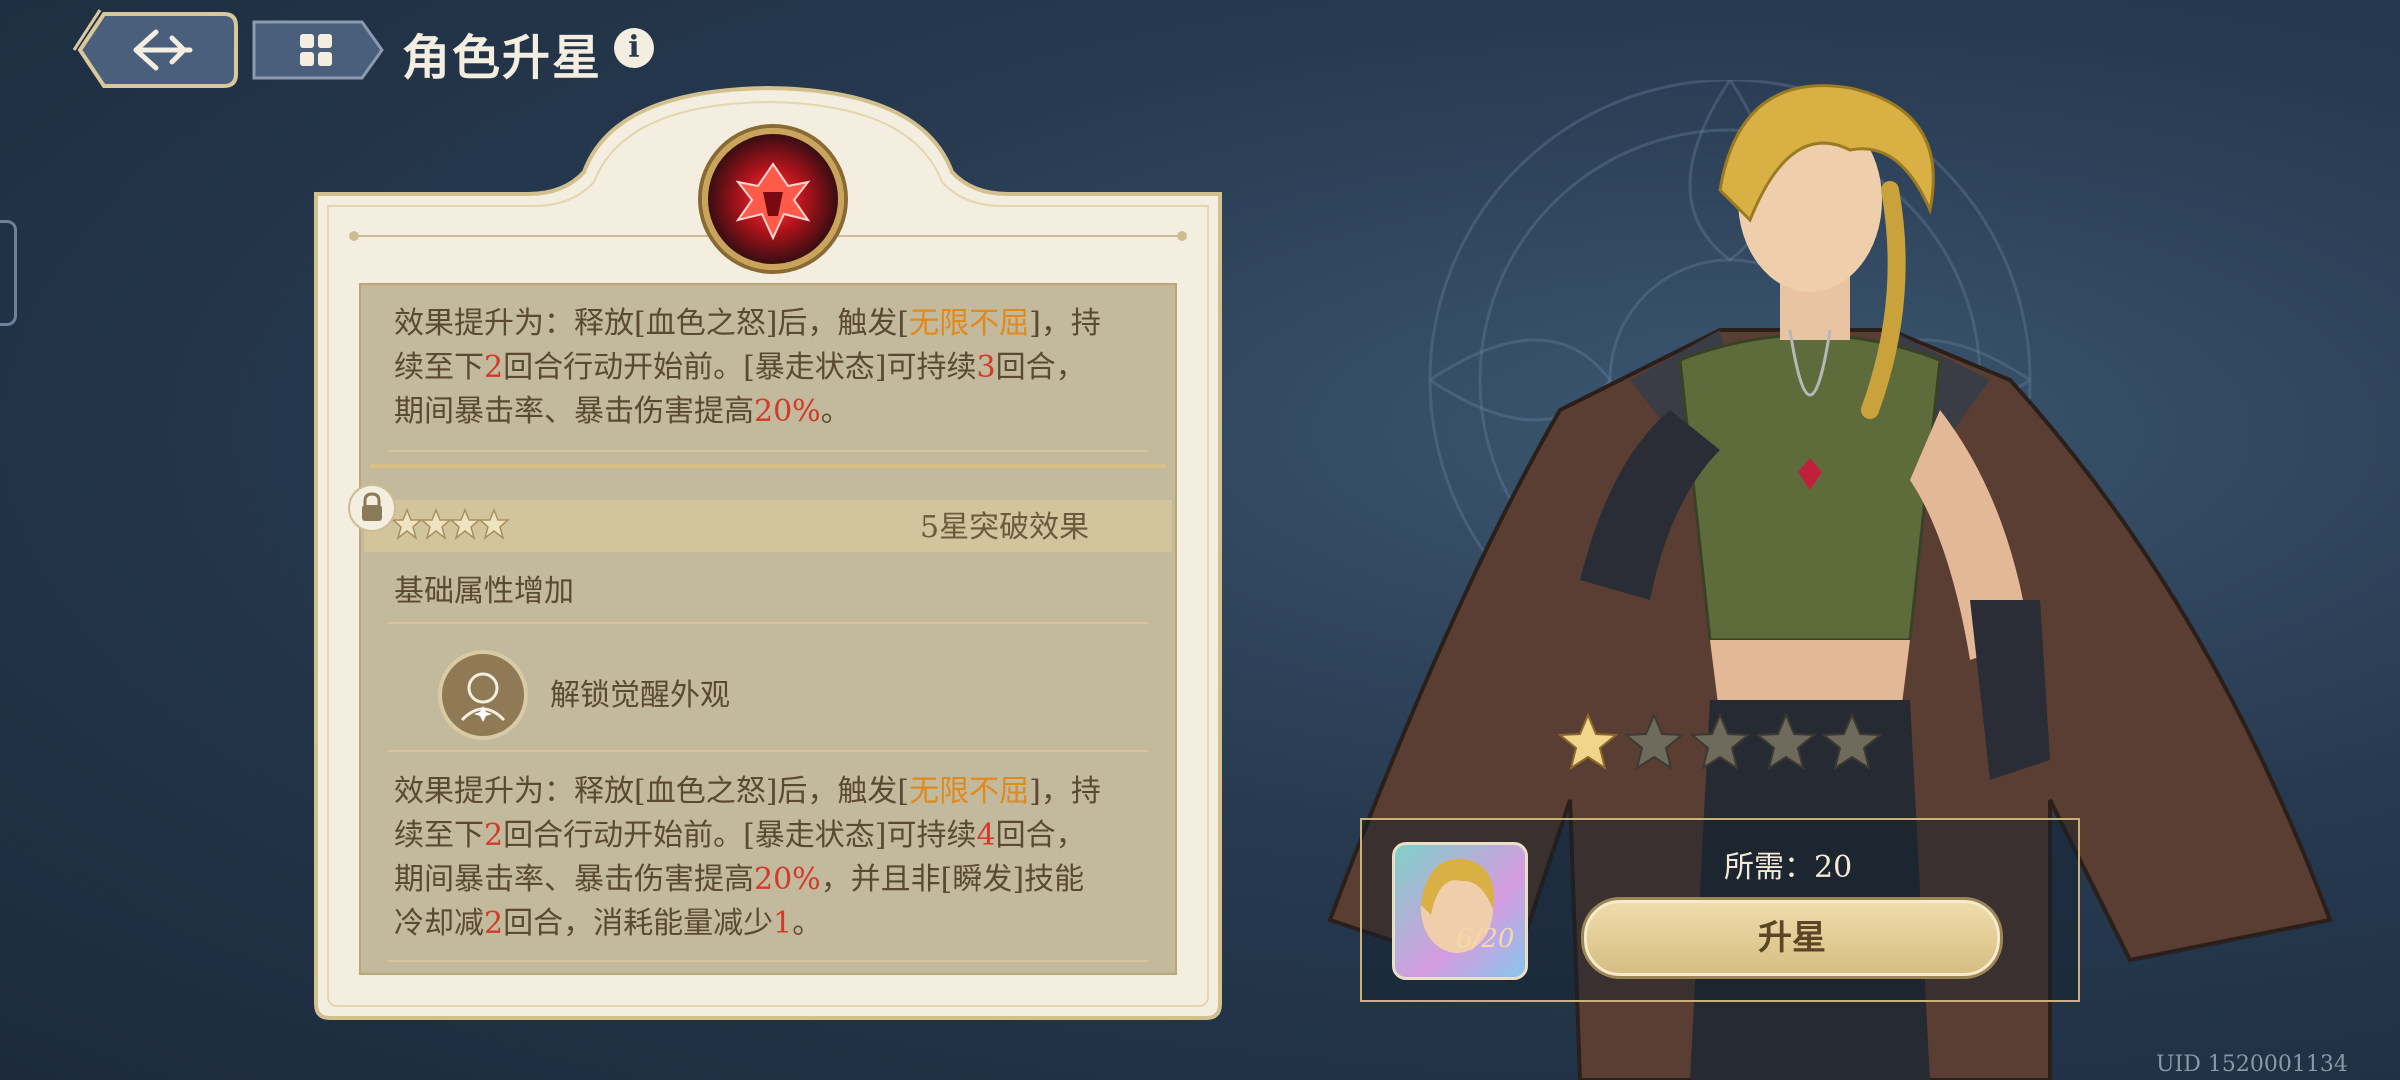 This screenshot has height=1080, width=2400. Describe the element at coordinates (372, 508) in the screenshot. I see `lock-icon` at that location.